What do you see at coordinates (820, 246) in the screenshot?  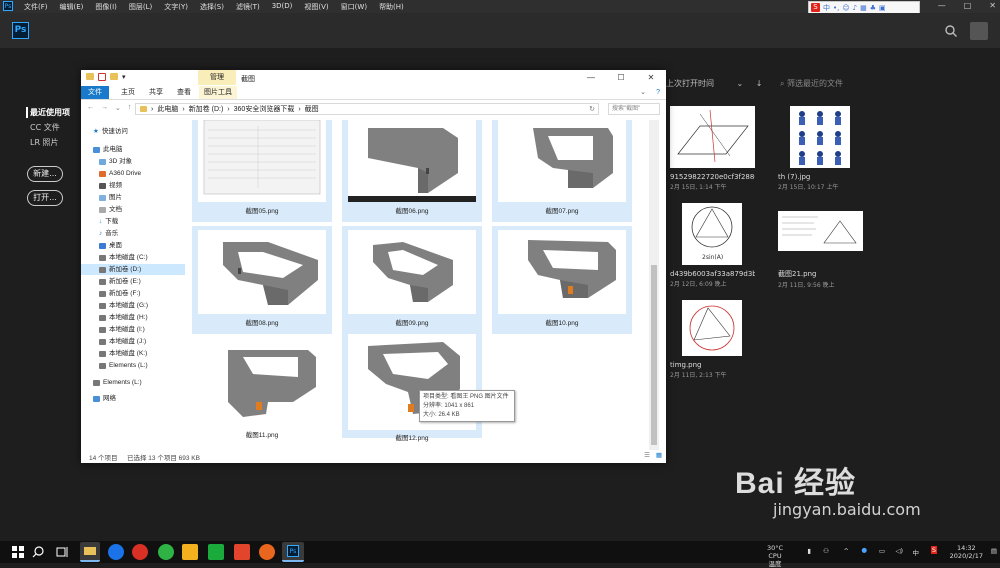 I see `recent-file-card: 截图21.png 2月 11日, 9:56 晚上` at bounding box center [820, 246].